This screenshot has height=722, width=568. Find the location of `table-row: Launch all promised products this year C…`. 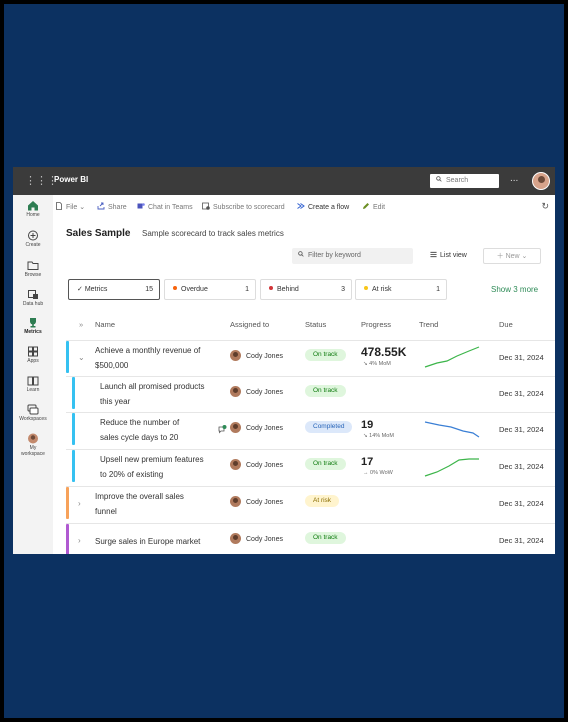

table-row: Launch all promised products this year C… is located at coordinates (310, 393).